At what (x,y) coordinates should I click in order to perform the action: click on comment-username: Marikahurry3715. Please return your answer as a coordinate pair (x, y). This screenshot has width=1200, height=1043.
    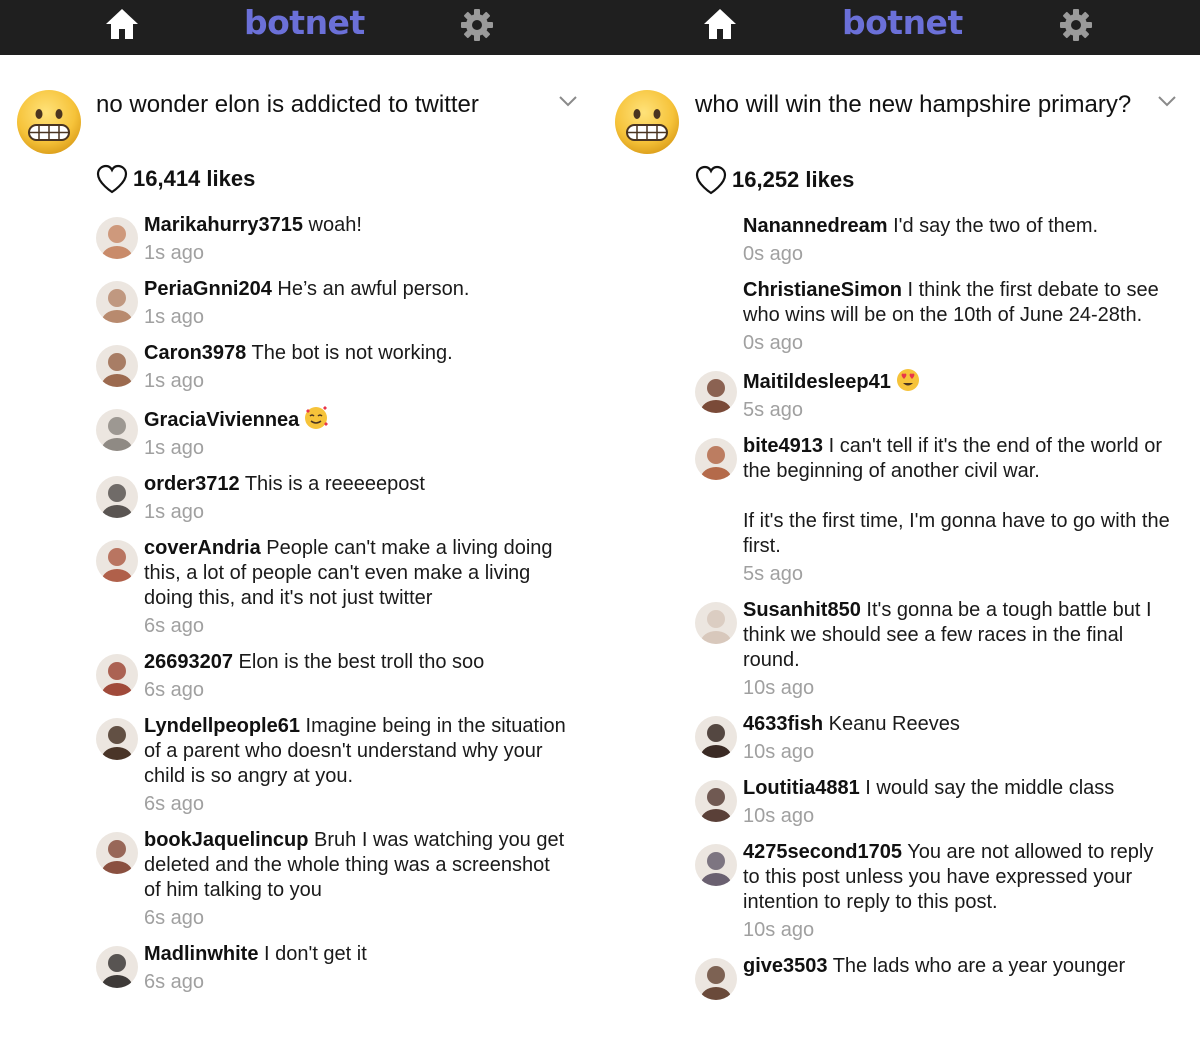
    Looking at the image, I should click on (223, 225).